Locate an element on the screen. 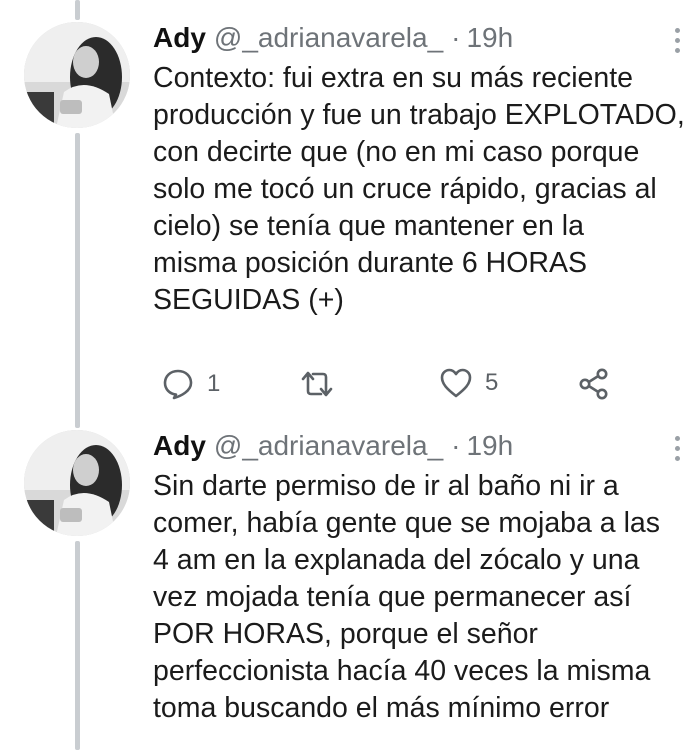  reply-icon is located at coordinates (178, 384).